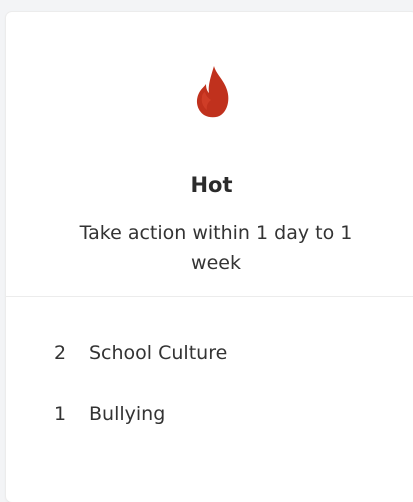 The height and width of the screenshot is (502, 413). Describe the element at coordinates (158, 353) in the screenshot. I see `topic-label: School Culture` at that location.